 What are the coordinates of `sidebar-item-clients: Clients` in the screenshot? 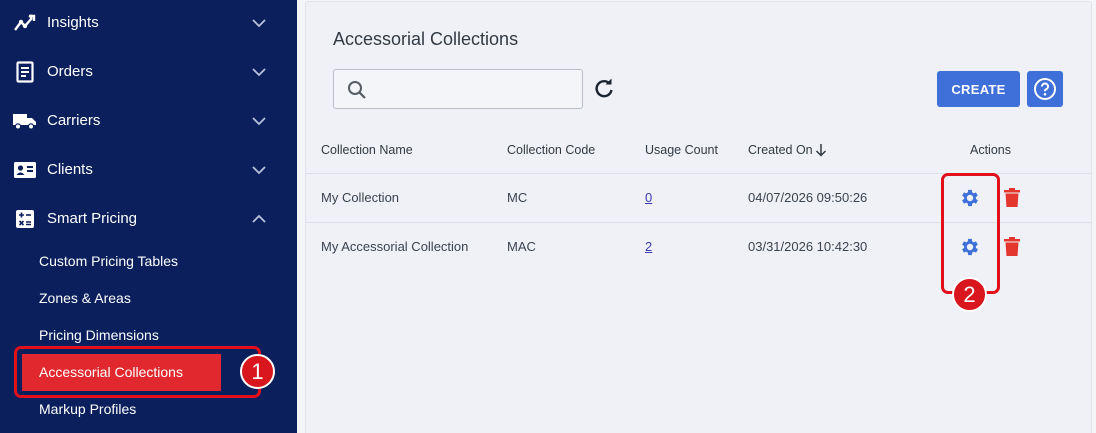 It's located at (148, 169).